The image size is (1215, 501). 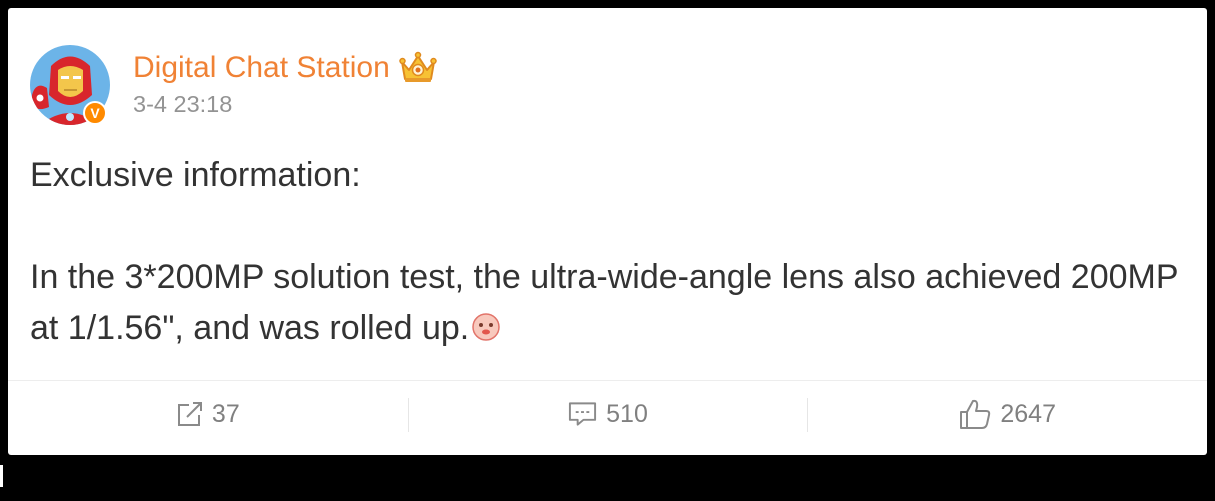 I want to click on crown-icon, so click(x=418, y=68).